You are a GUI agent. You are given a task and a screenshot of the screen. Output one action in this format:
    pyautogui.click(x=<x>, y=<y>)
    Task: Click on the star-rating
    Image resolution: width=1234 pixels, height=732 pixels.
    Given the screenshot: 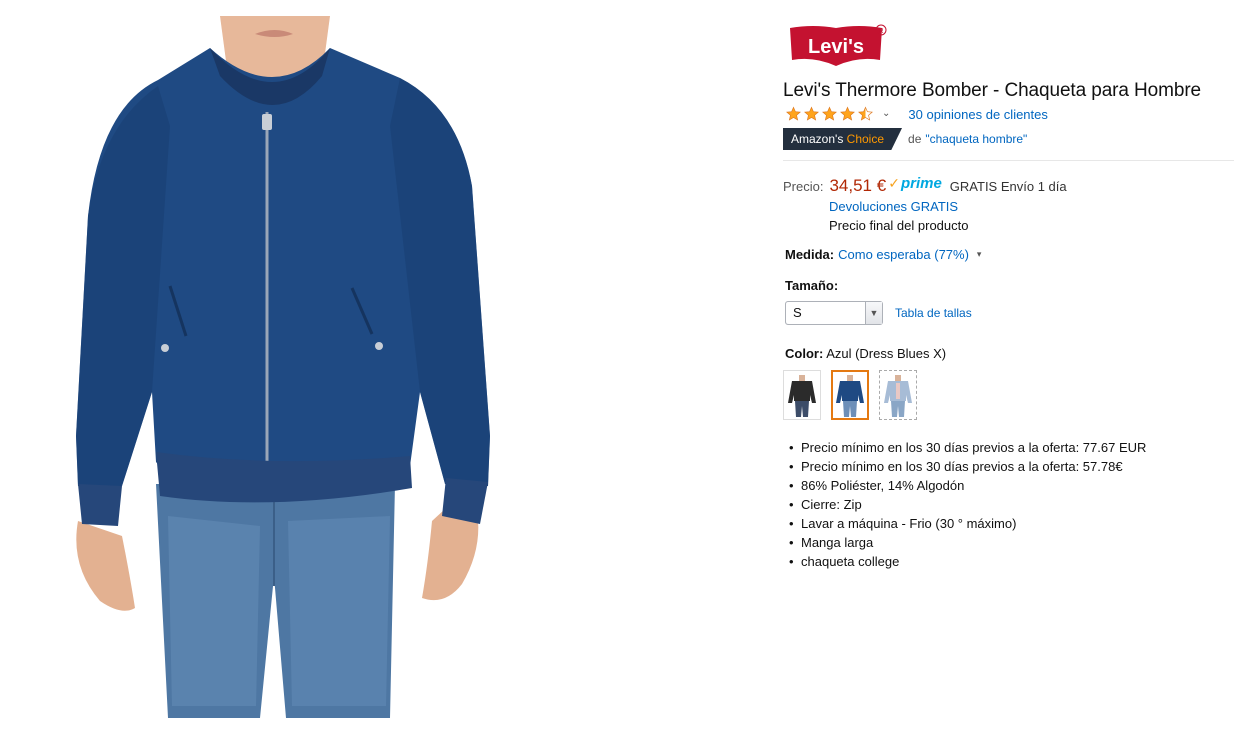 What is the action you would take?
    pyautogui.click(x=829, y=114)
    